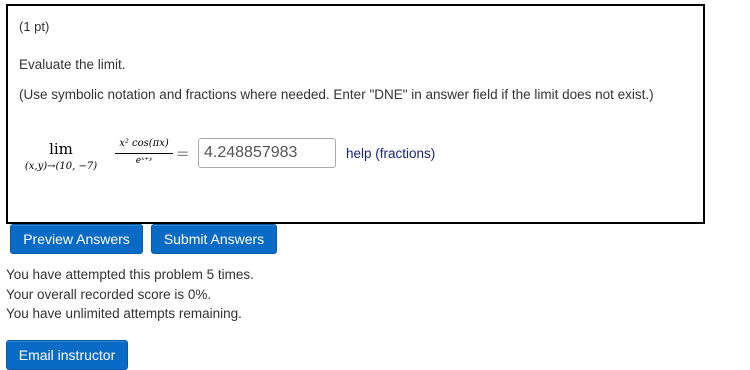 Image resolution: width=750 pixels, height=370 pixels. I want to click on fraction-bar, so click(144, 153).